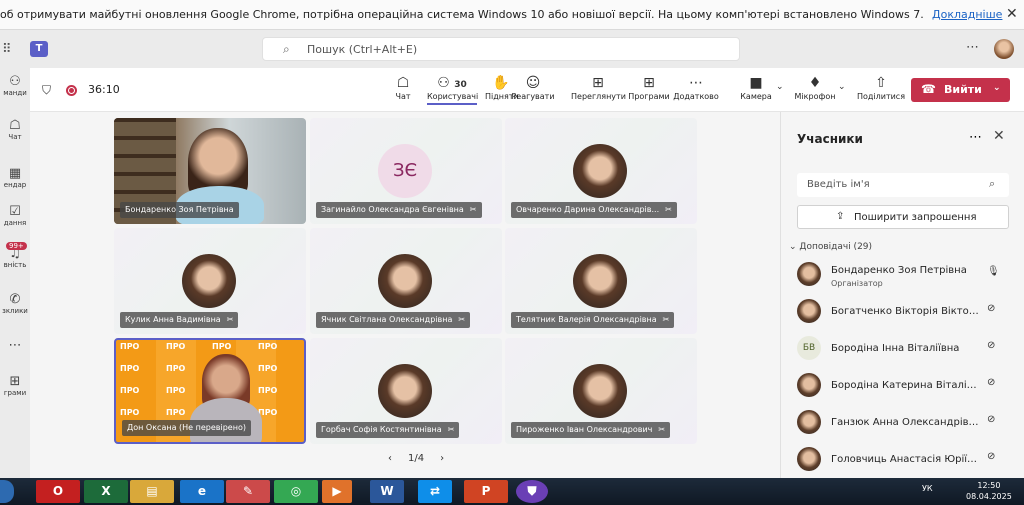 The image size is (1024, 505). I want to click on rail-item: ☖ Чат, so click(15, 129).